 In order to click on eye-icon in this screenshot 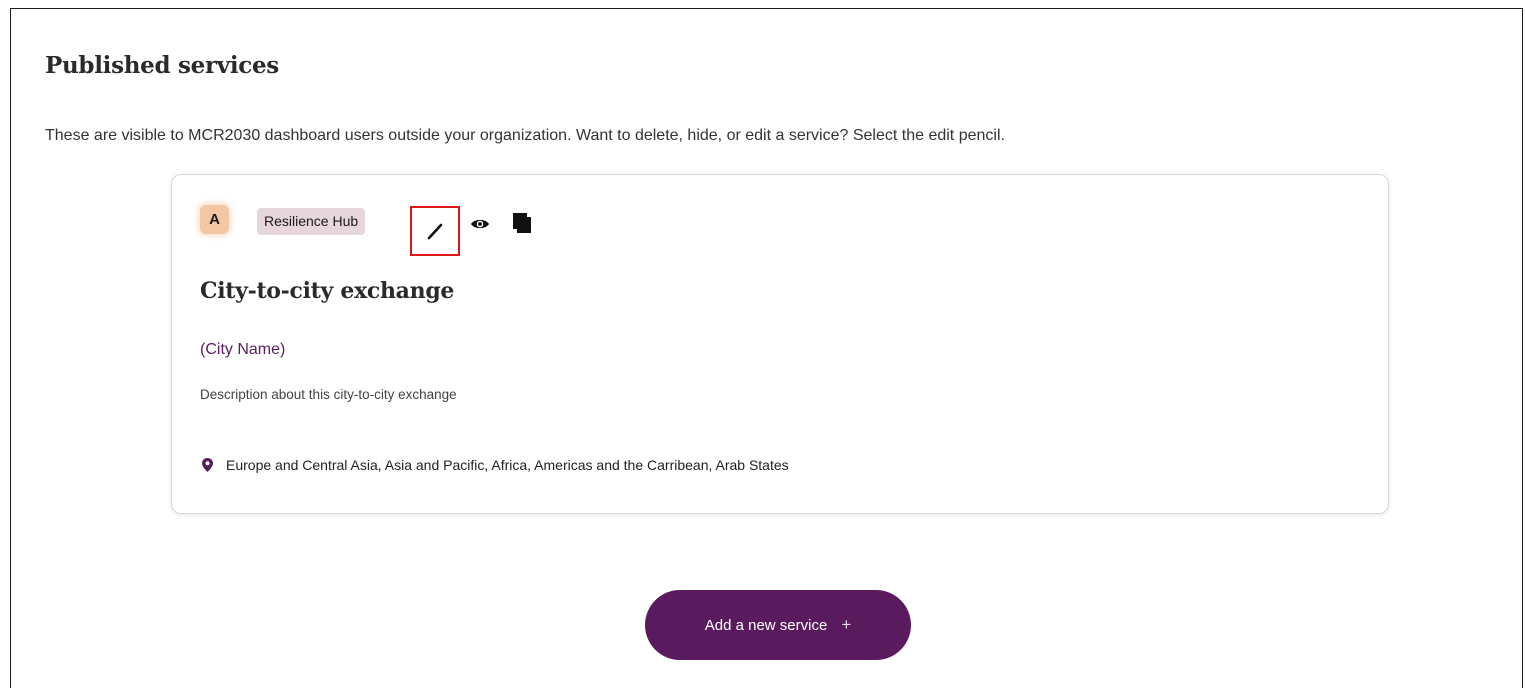, I will do `click(480, 224)`.